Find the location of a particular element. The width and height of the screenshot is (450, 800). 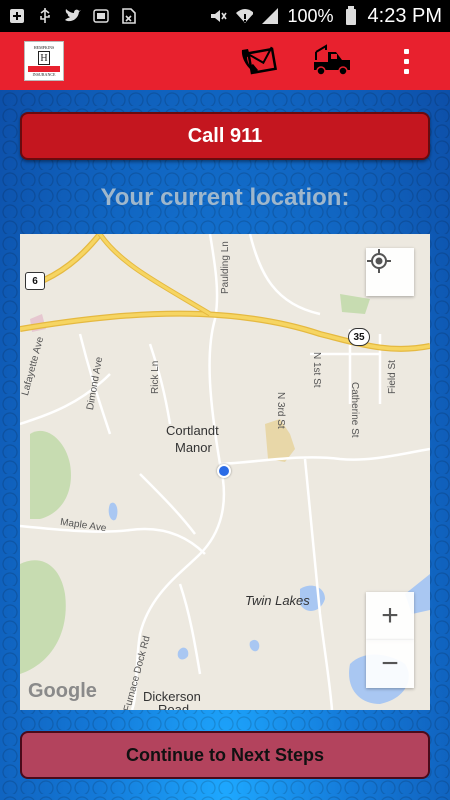

twitter-icon is located at coordinates (73, 16).